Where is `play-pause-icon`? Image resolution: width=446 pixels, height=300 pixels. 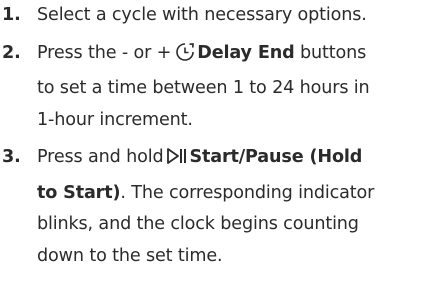
play-pause-icon is located at coordinates (177, 162).